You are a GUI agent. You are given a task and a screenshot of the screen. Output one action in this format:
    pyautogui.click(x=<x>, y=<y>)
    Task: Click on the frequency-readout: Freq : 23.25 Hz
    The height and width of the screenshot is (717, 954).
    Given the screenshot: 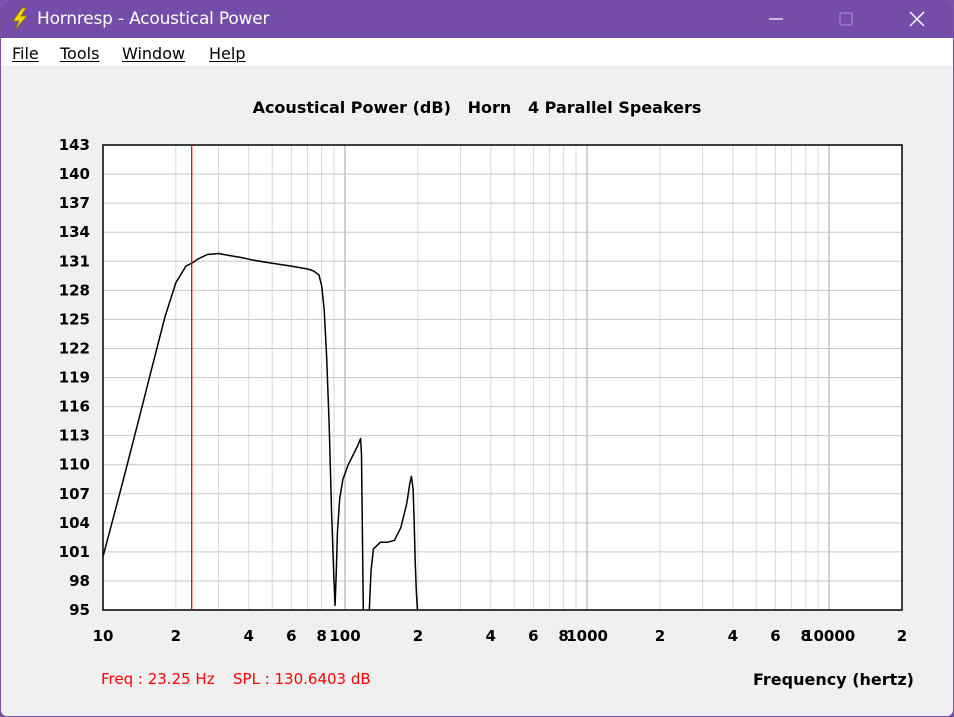 What is the action you would take?
    pyautogui.click(x=158, y=679)
    